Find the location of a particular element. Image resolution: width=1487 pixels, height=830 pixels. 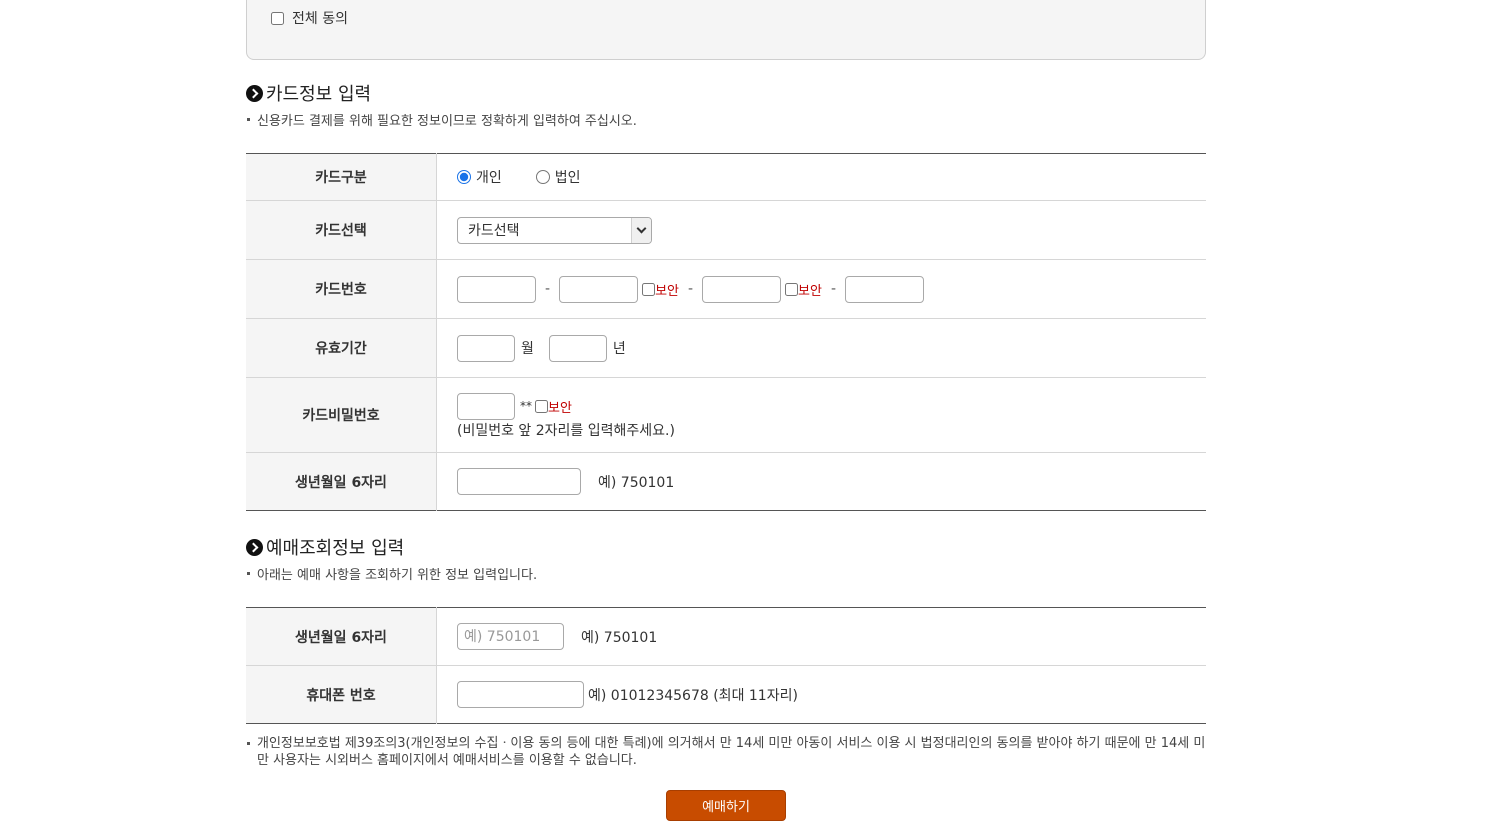

password-mask: ** is located at coordinates (526, 406).